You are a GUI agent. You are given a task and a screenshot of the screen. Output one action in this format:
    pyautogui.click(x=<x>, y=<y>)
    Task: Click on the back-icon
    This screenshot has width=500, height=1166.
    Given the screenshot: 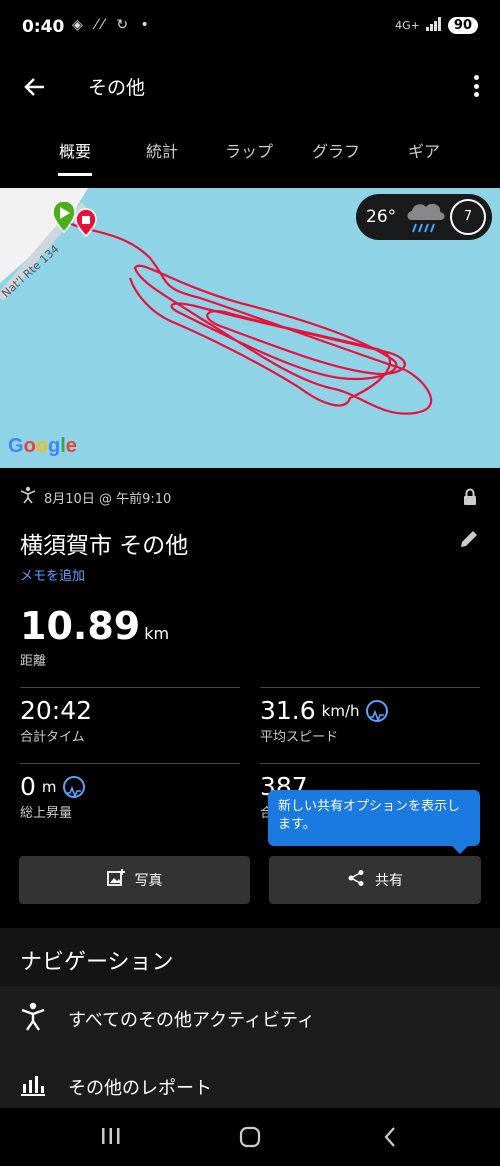 What is the action you would take?
    pyautogui.click(x=391, y=1139)
    